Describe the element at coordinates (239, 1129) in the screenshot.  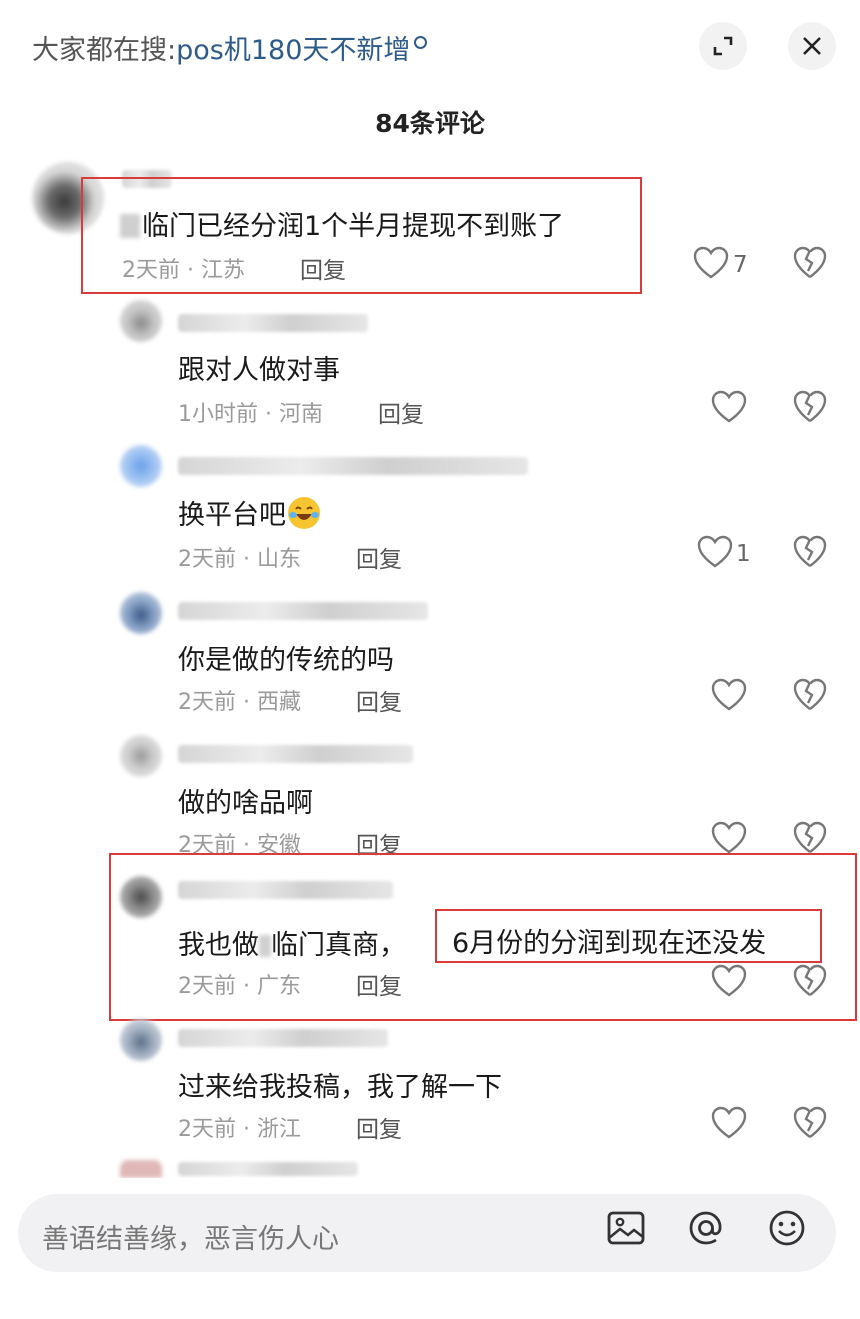
I see `comment-meta: 2天前 · 浙江` at that location.